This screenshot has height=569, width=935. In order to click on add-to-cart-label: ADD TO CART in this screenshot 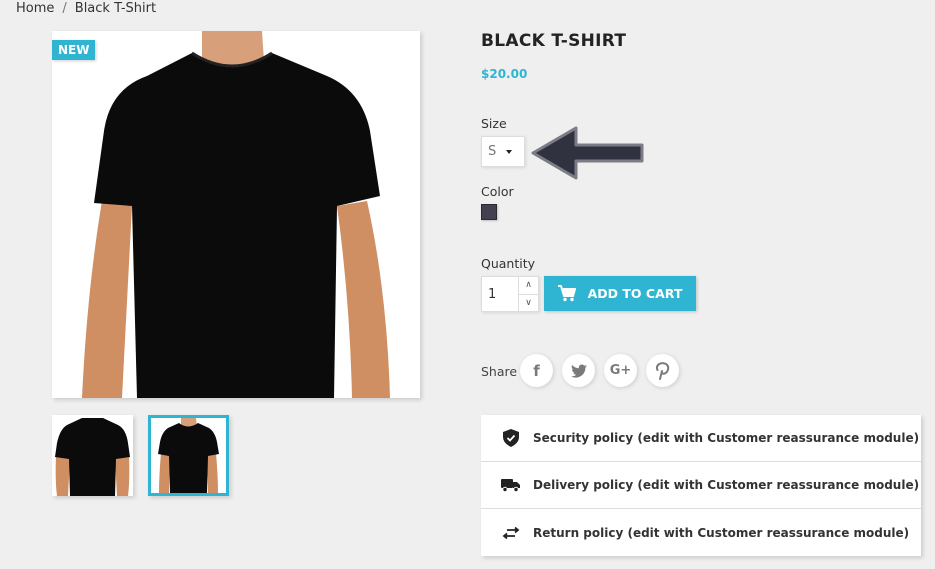, I will do `click(635, 293)`.